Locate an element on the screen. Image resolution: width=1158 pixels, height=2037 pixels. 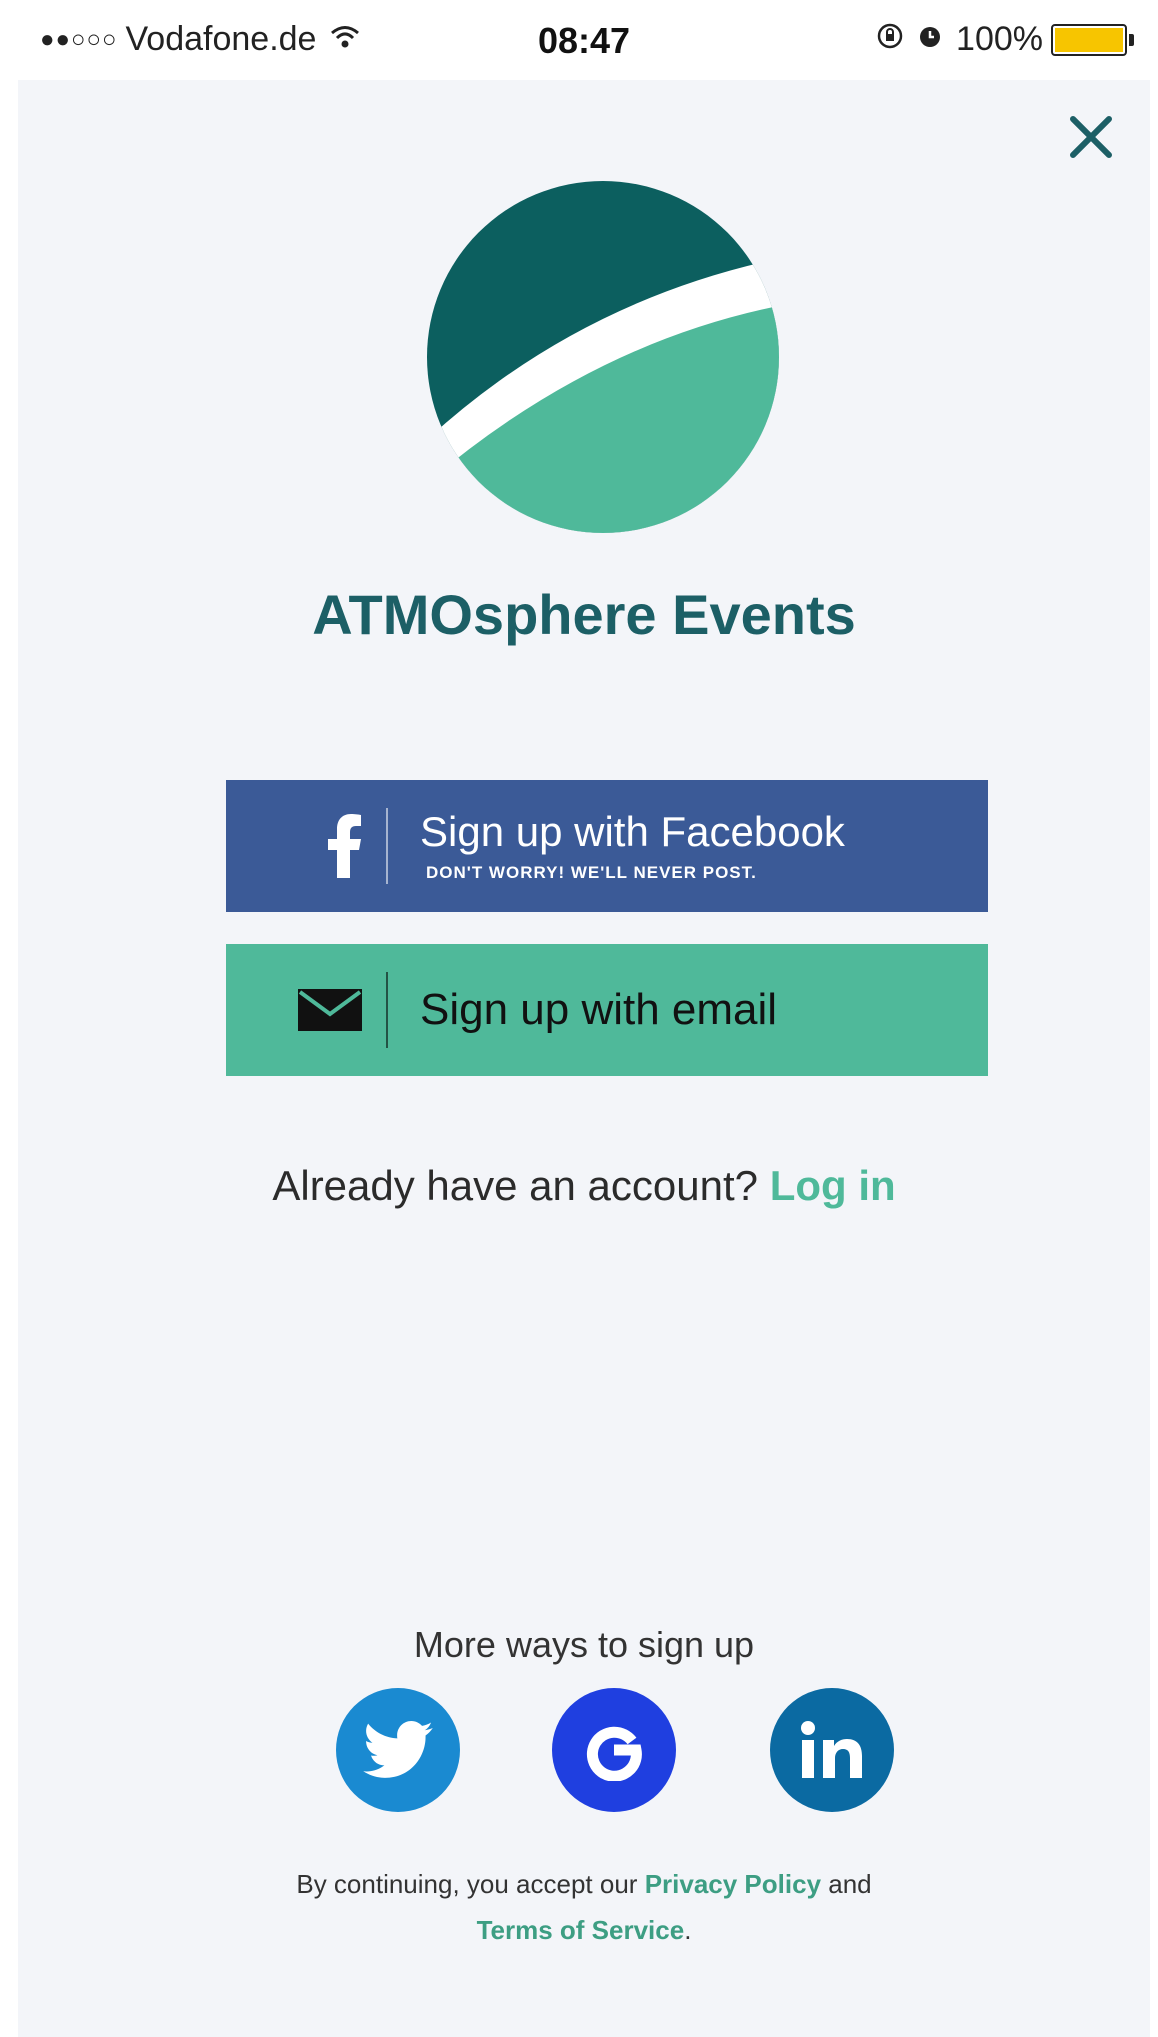
battery-icon is located at coordinates (1089, 39).